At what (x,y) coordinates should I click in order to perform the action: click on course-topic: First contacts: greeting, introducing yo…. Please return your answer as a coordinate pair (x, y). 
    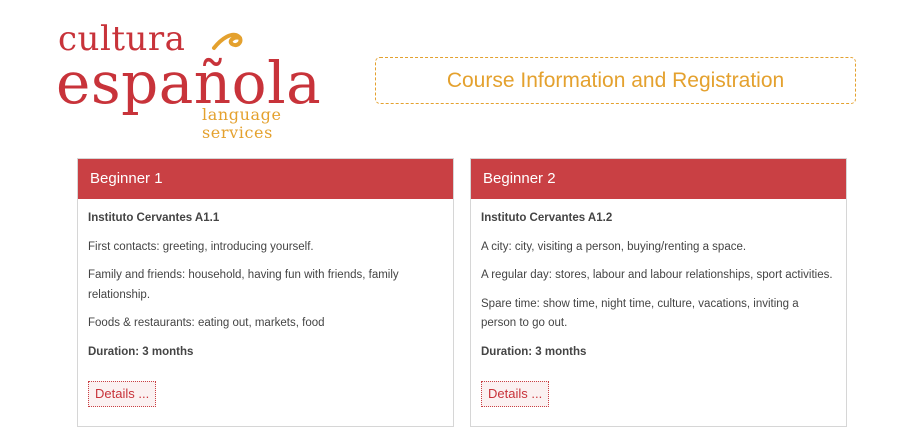
    Looking at the image, I should click on (201, 246).